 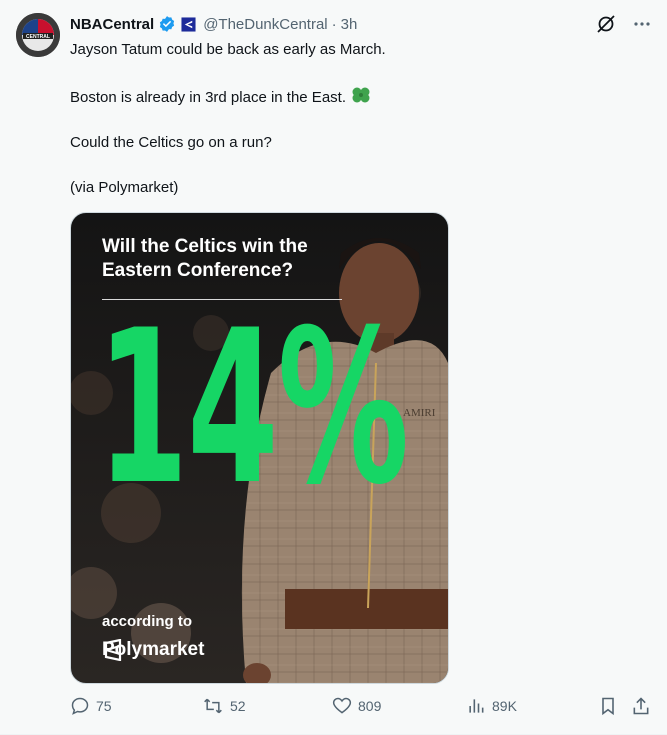 I want to click on nba-central-logo-icon: CENTRAL, so click(x=38, y=35).